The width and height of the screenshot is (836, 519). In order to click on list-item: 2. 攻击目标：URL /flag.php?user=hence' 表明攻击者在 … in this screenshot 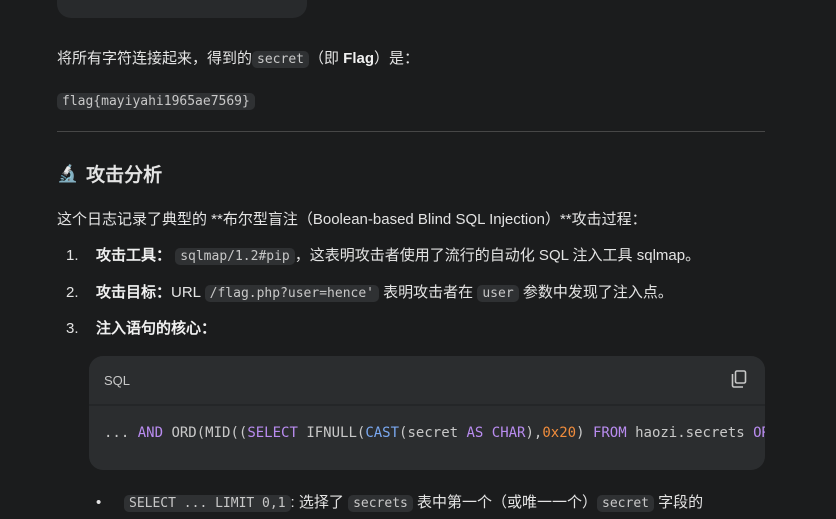, I will do `click(366, 291)`.